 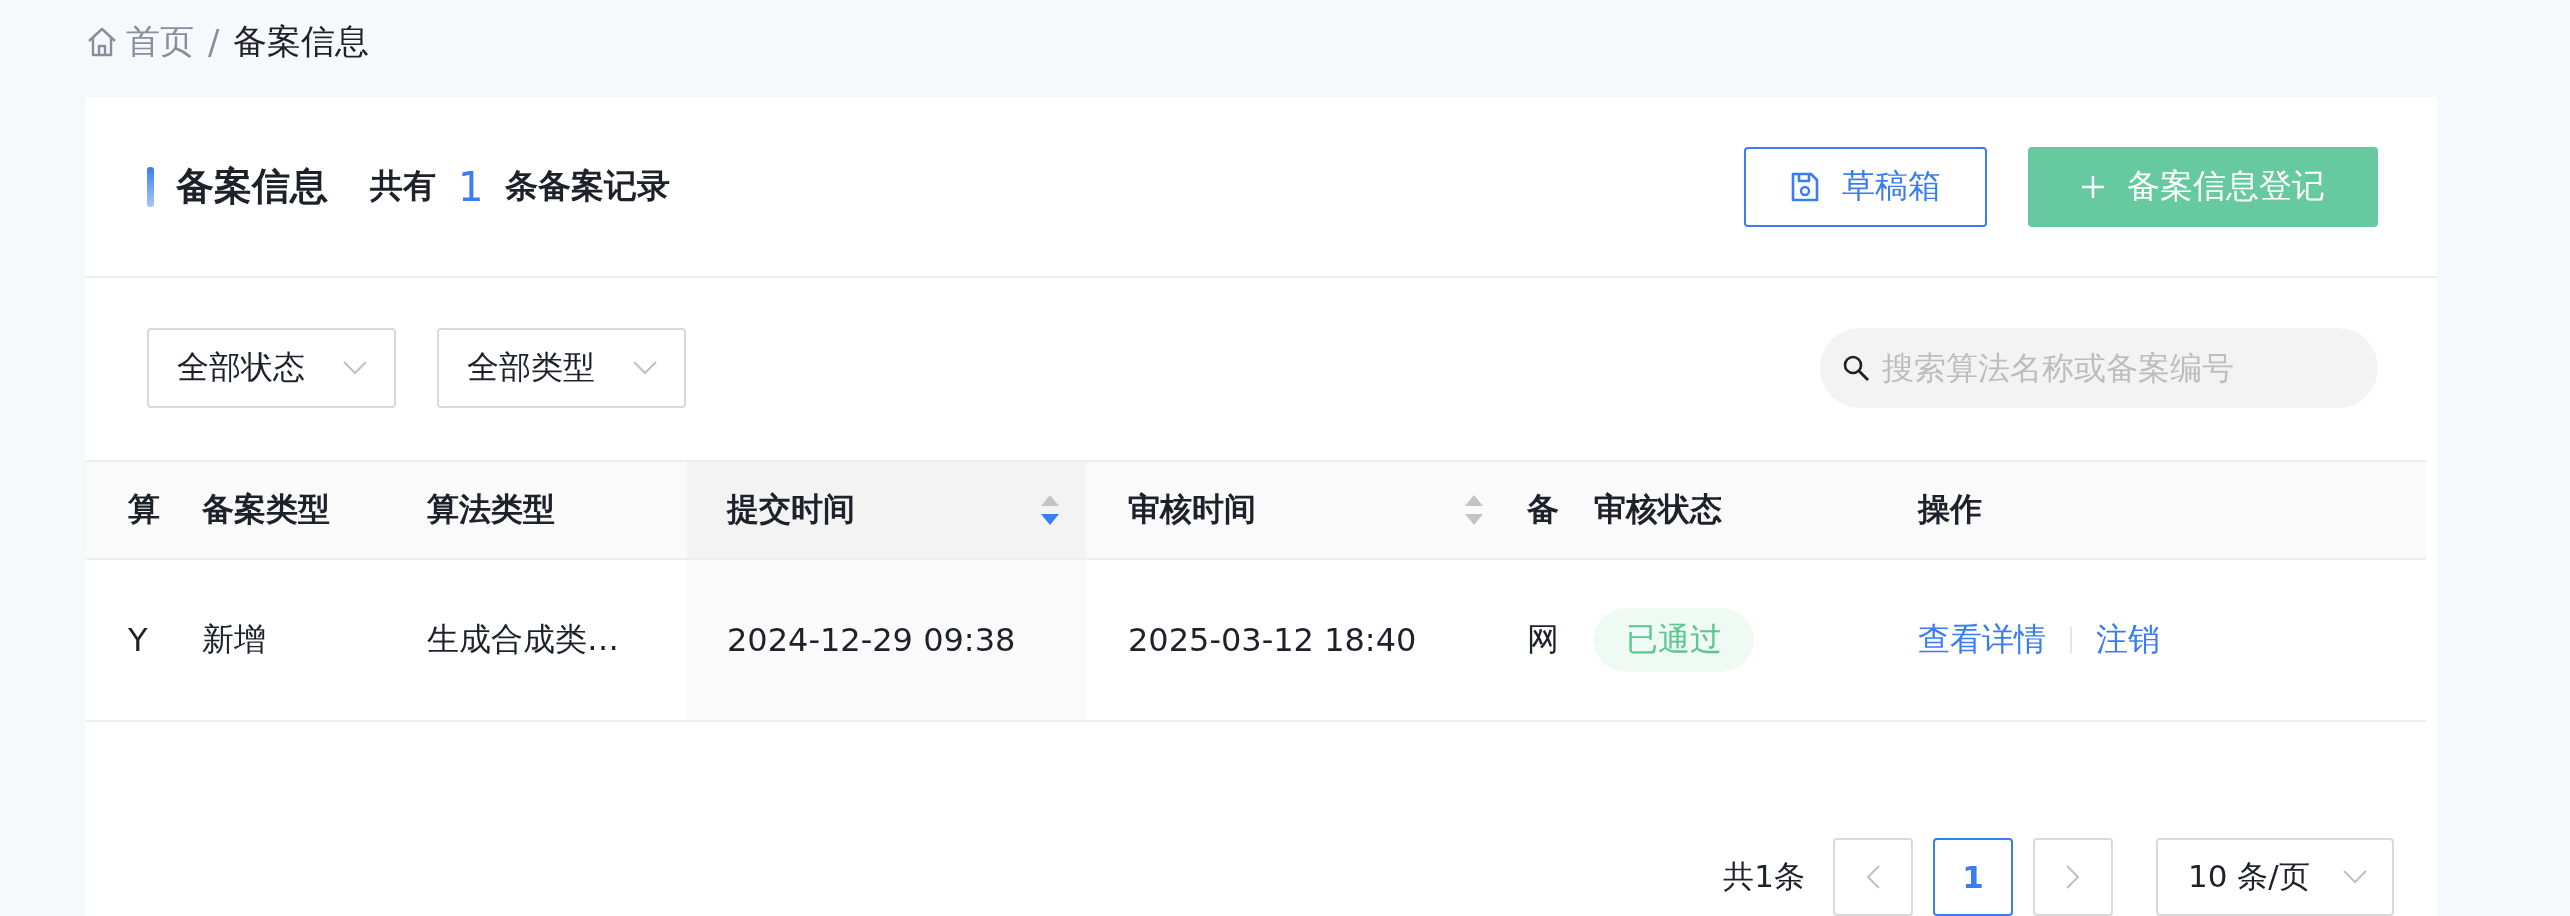 What do you see at coordinates (2203, 186) in the screenshot?
I see `register-button: 备案信息登记` at bounding box center [2203, 186].